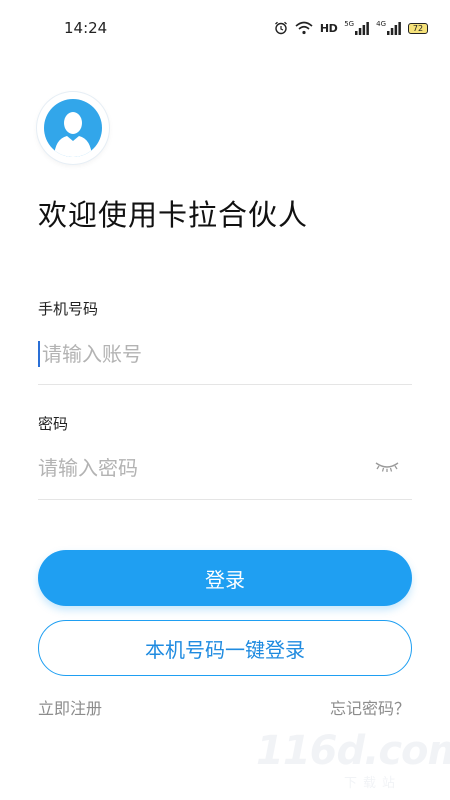  I want to click on signal-4g-label: 4G, so click(381, 23).